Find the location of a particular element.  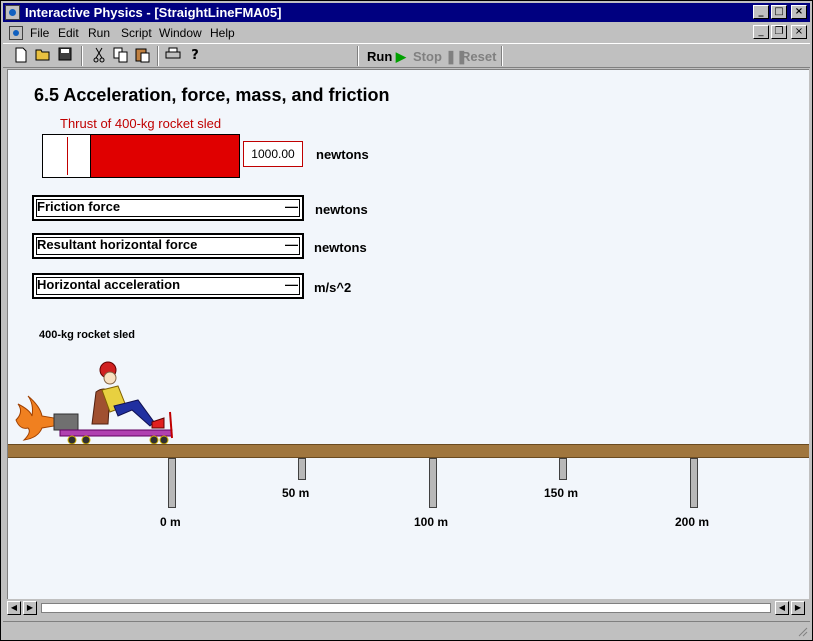

maximize-button: □ is located at coordinates (779, 12).